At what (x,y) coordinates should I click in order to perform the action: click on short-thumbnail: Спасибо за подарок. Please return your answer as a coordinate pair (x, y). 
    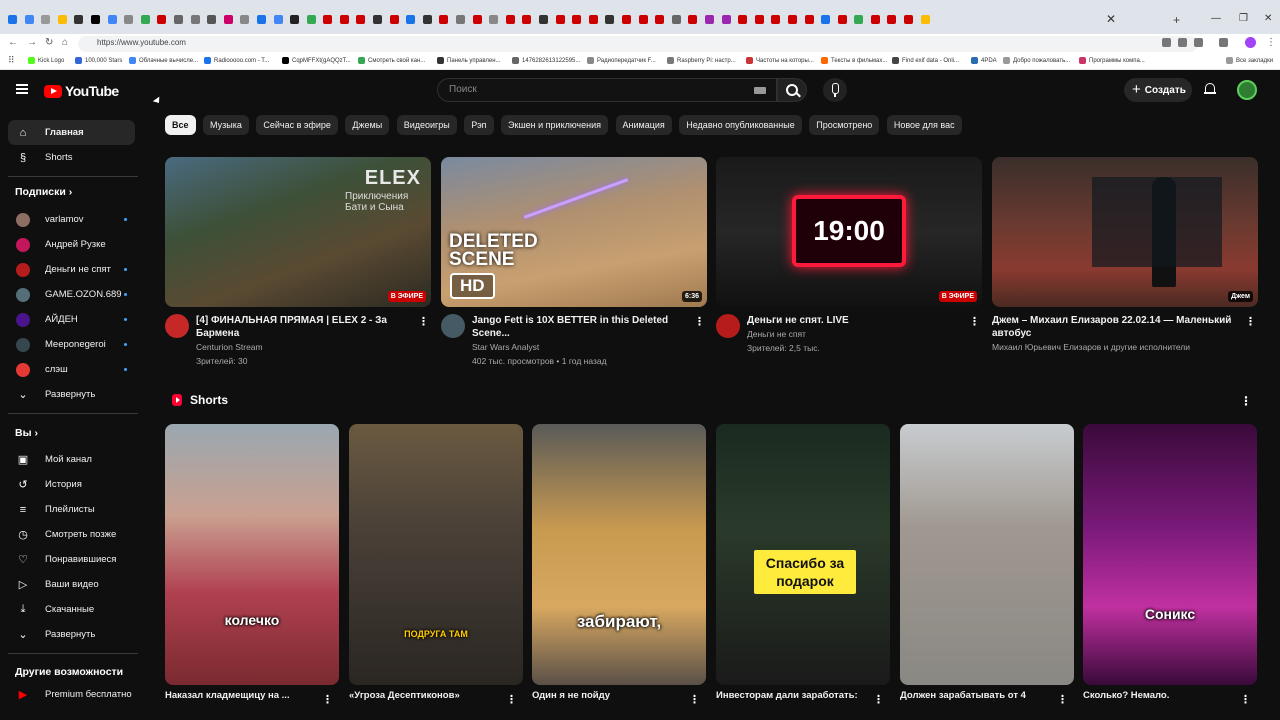
    Looking at the image, I should click on (803, 554).